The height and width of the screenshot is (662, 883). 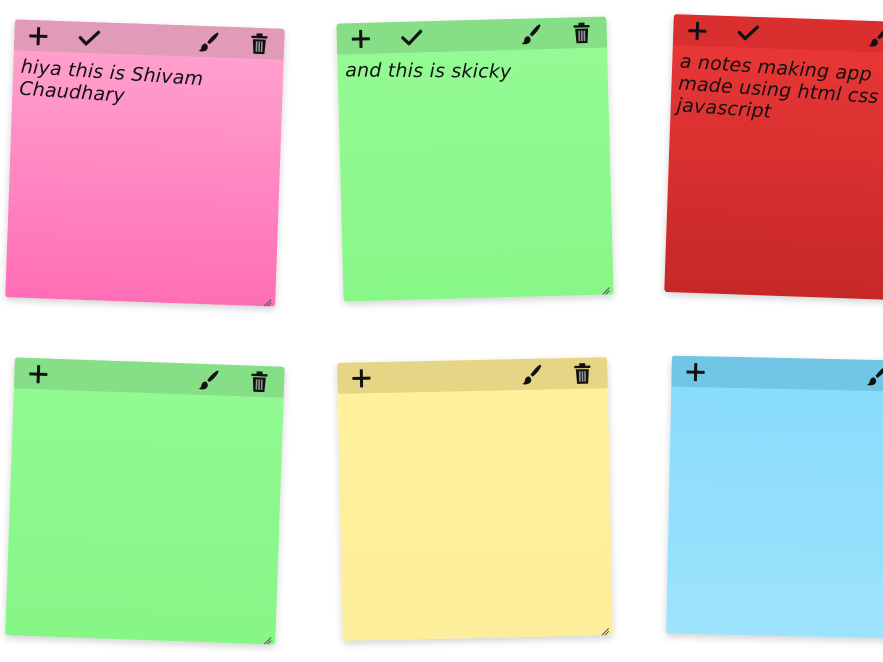 I want to click on sticky-note: hiya this is Shivam Chaudhary, so click(x=145, y=163).